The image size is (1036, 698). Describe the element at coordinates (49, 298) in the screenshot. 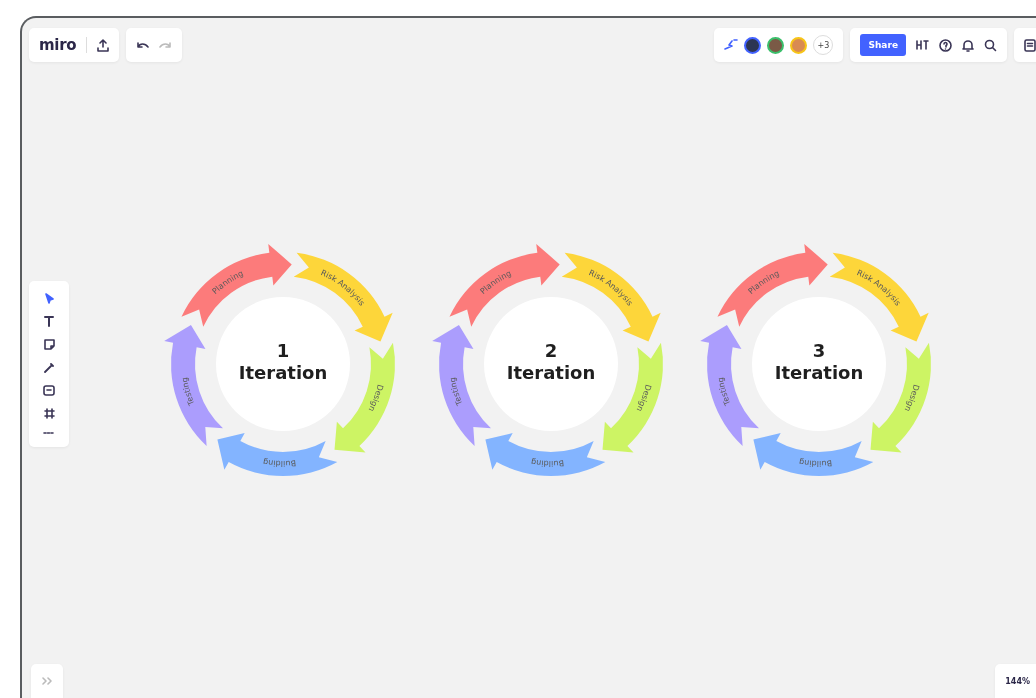

I see `select-cursor-icon` at that location.